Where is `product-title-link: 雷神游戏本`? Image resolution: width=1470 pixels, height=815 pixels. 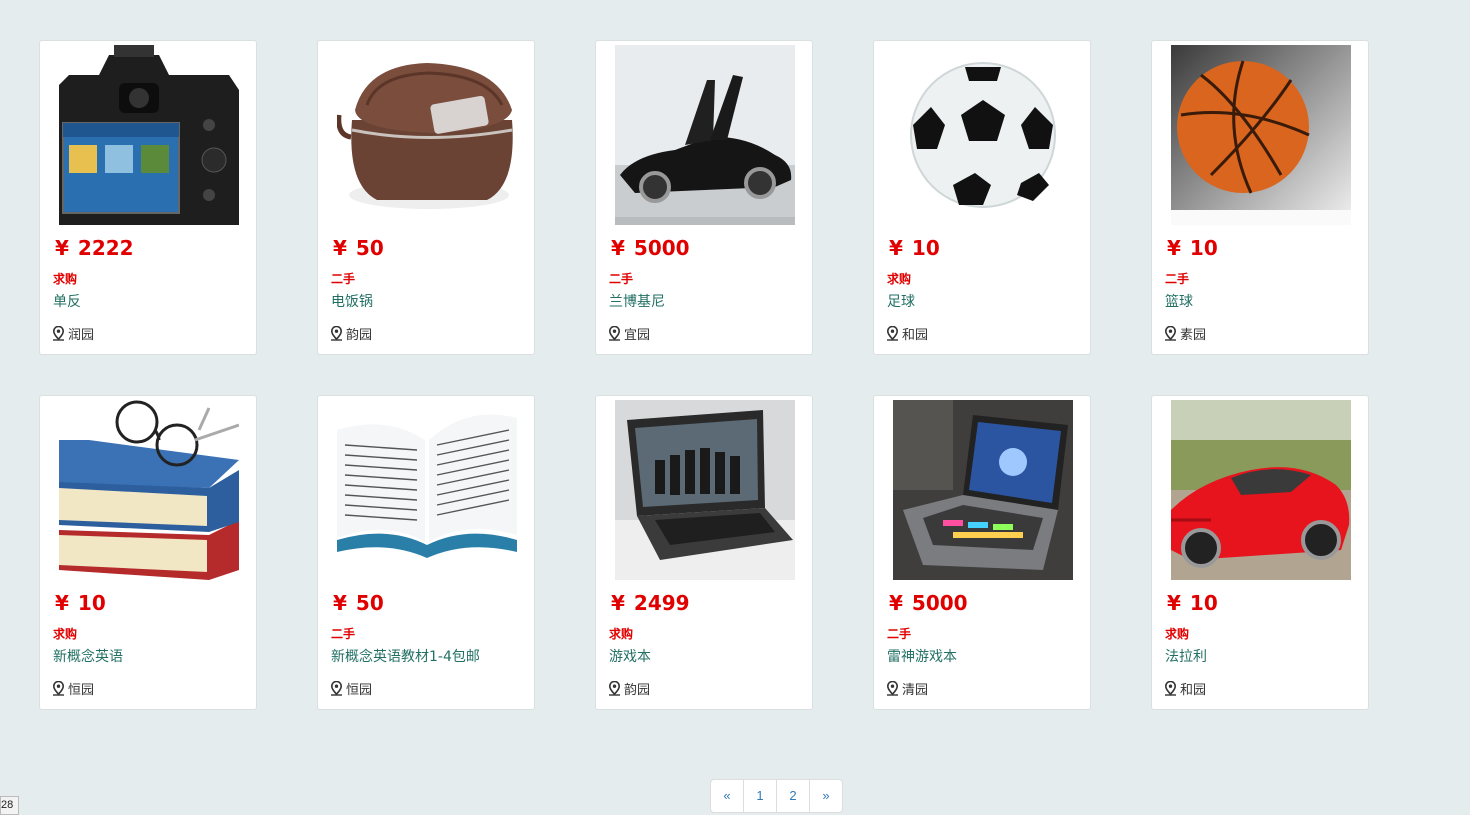
product-title-link: 雷神游戏本 is located at coordinates (922, 656).